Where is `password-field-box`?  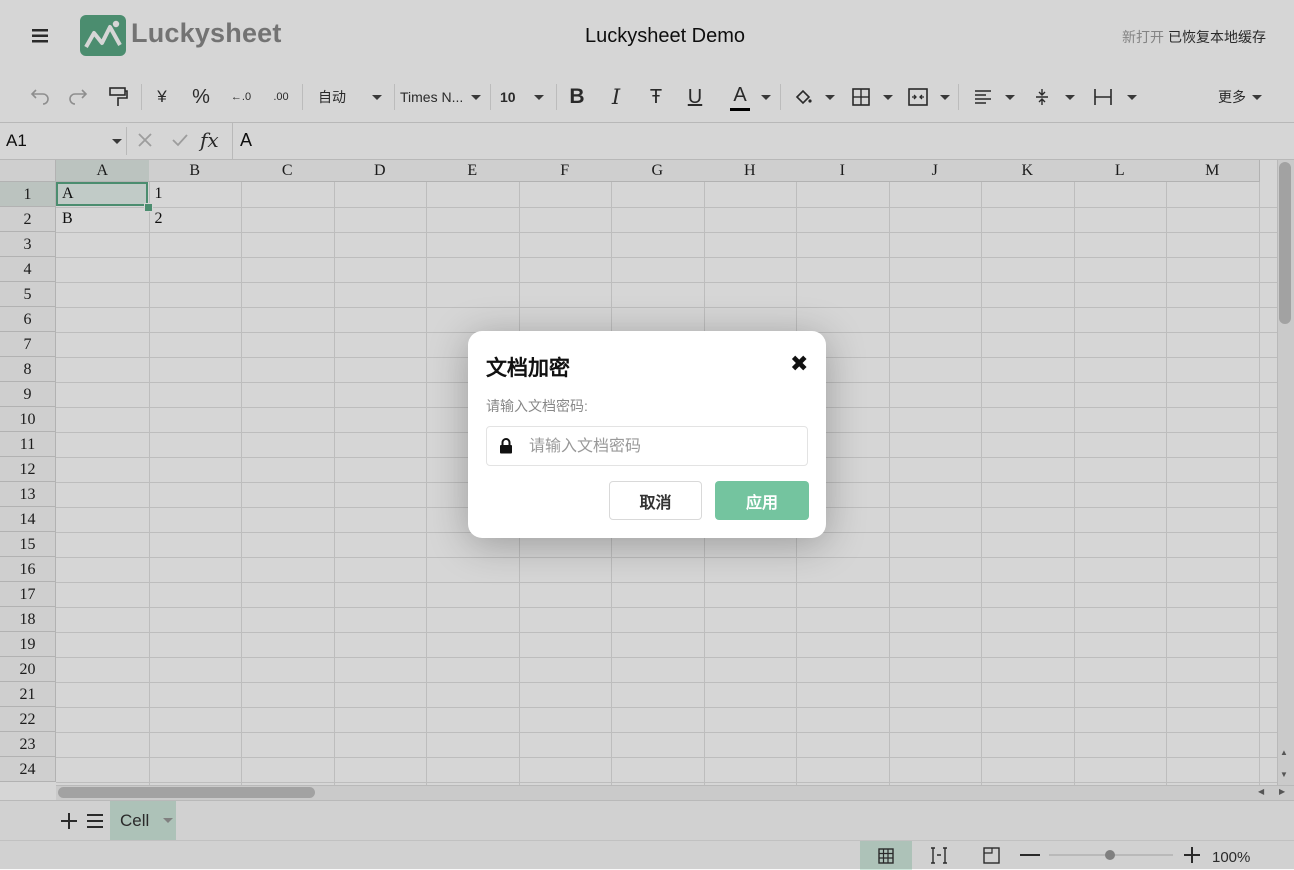
password-field-box is located at coordinates (647, 446).